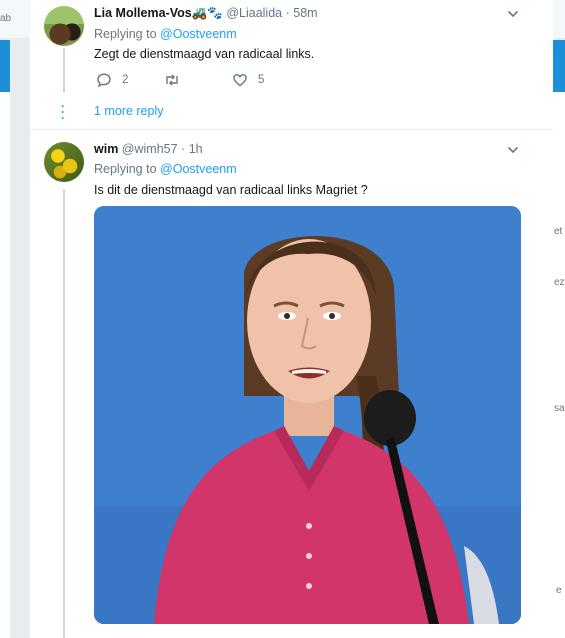 Image resolution: width=565 pixels, height=638 pixels. Describe the element at coordinates (5, 365) in the screenshot. I see `background-left-column` at that location.